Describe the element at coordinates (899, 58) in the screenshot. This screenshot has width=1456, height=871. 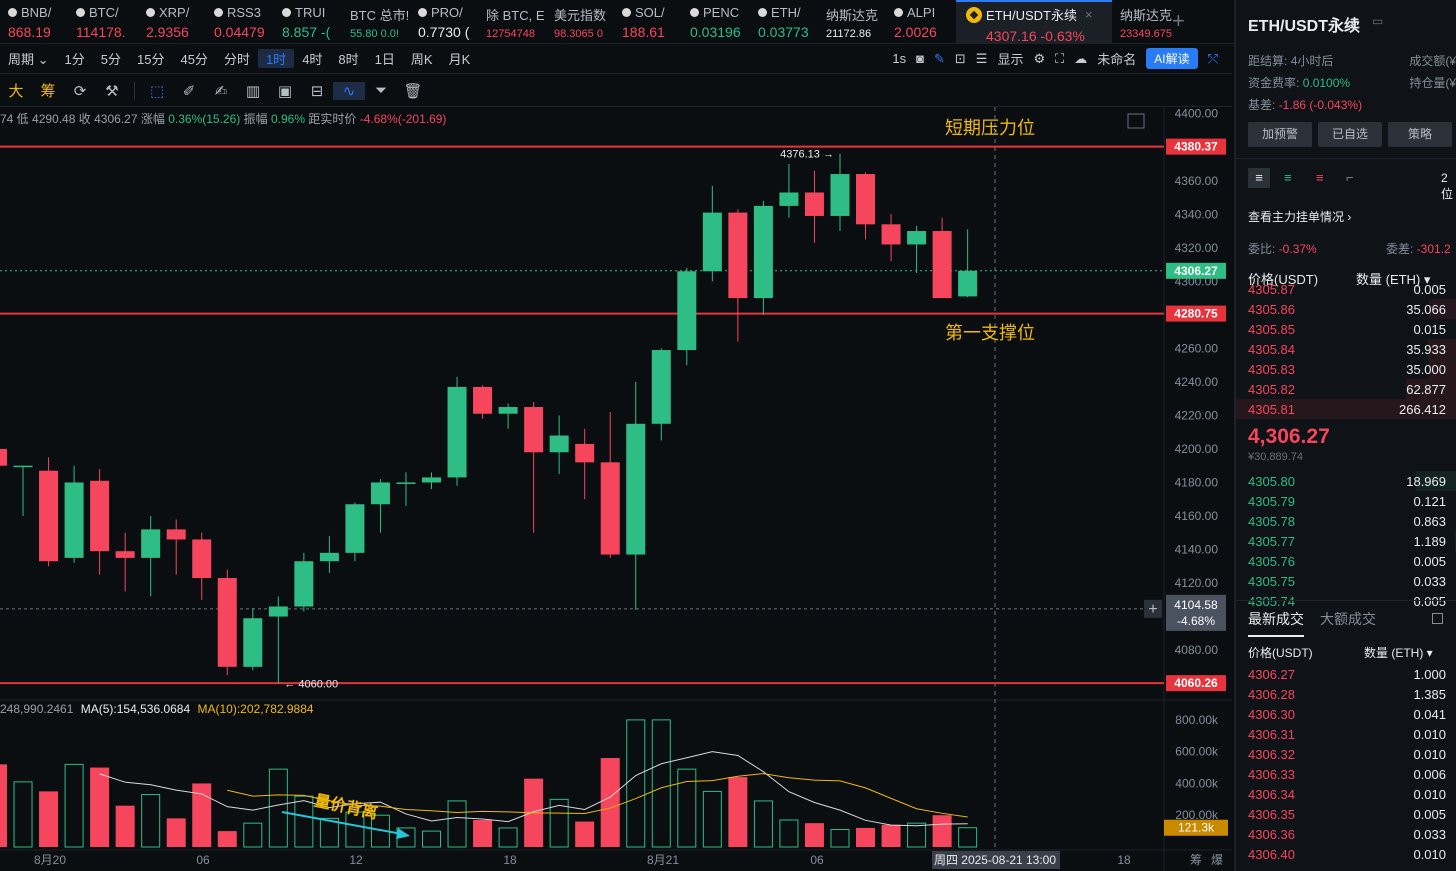
I see `refresh-1s: 1s` at that location.